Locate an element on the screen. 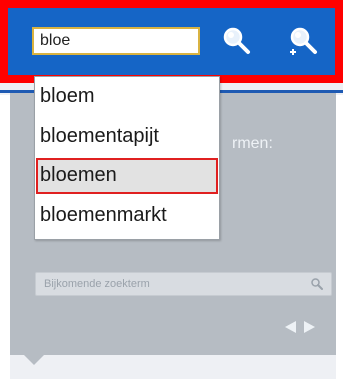  suggestion-item: bloemenmarkt is located at coordinates (127, 216).